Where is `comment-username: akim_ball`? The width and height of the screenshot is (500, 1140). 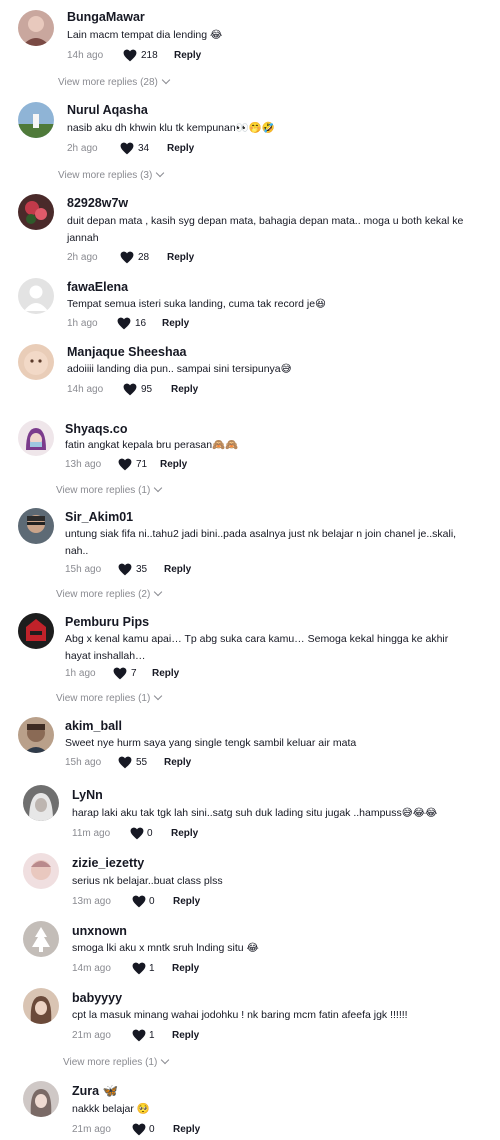
comment-username: akim_ball is located at coordinates (93, 726).